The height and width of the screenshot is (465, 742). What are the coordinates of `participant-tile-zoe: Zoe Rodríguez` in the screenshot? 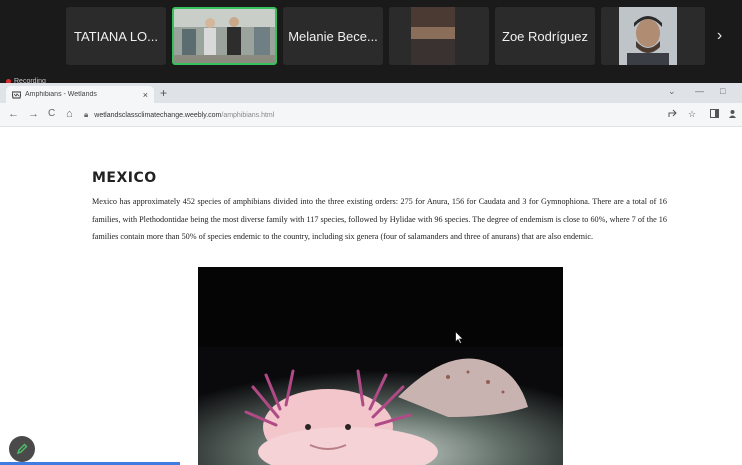 It's located at (545, 36).